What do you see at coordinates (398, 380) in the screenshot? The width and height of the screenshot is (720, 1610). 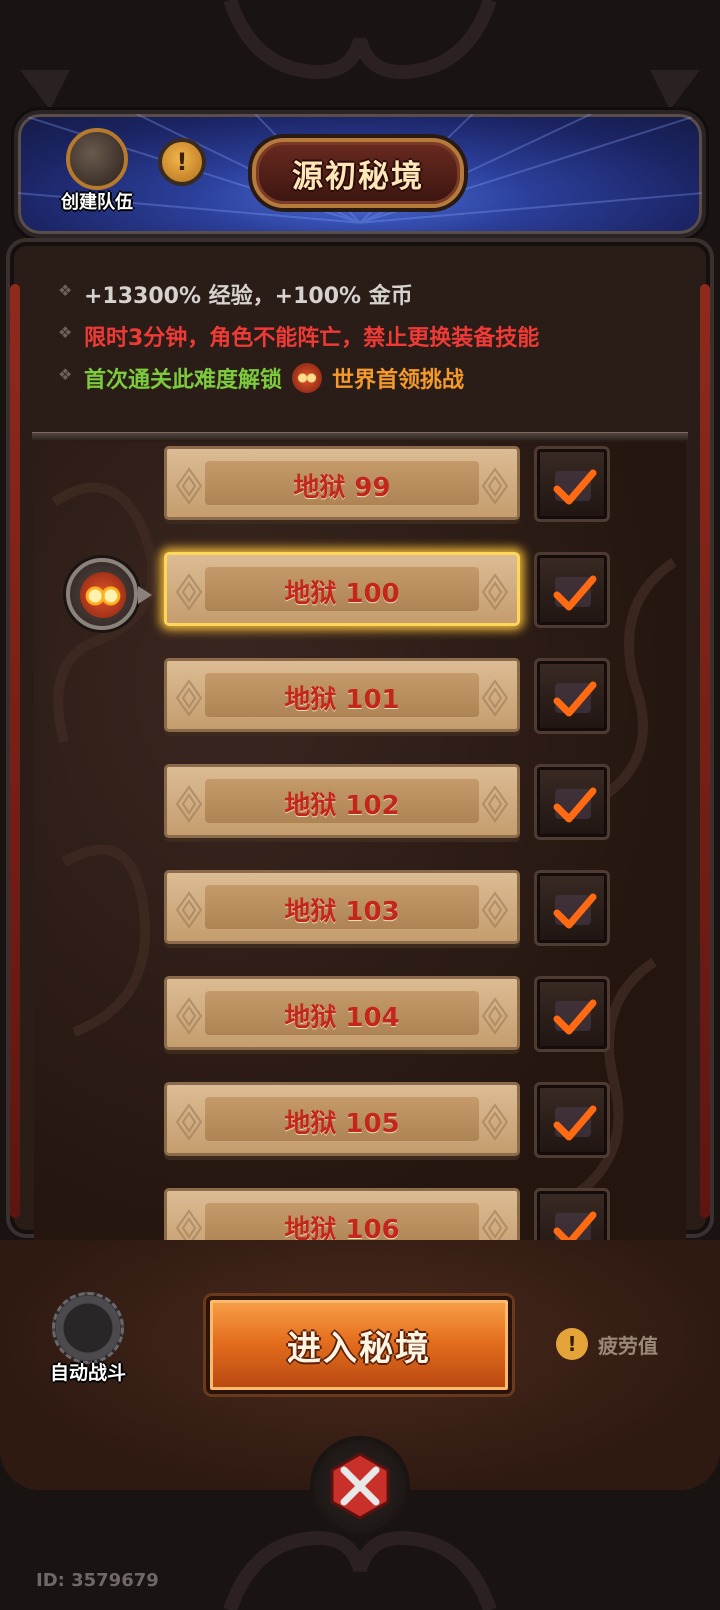 I see `unlock-suffix-text: 世界首领挑战` at bounding box center [398, 380].